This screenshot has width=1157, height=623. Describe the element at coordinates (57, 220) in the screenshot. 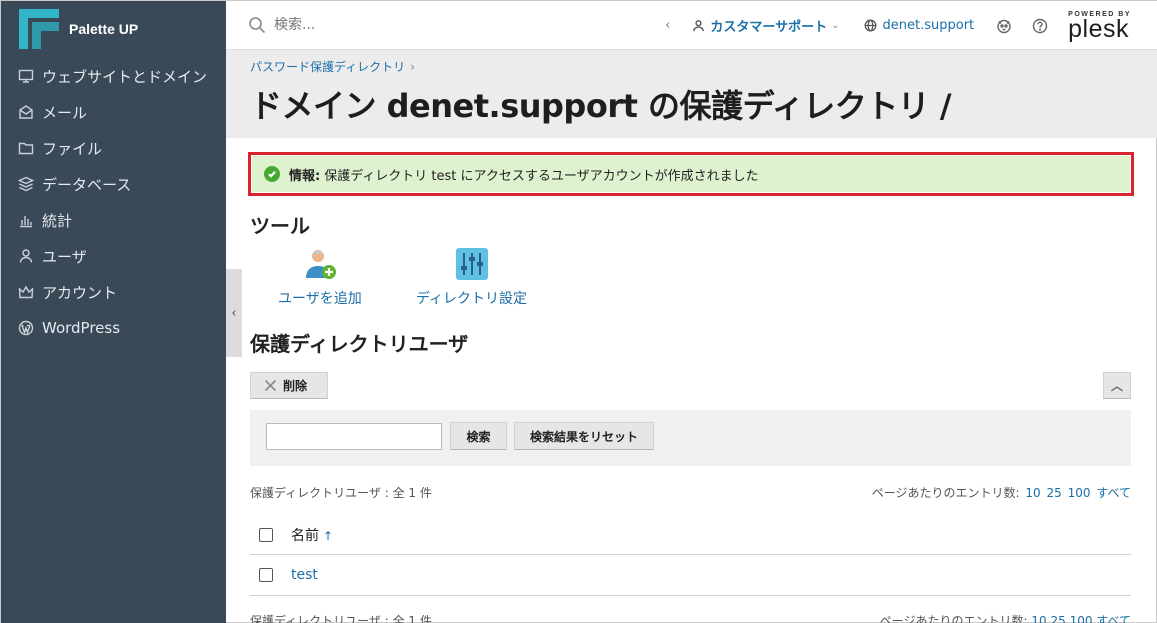

I see `sidebar-item-label: 統計` at that location.